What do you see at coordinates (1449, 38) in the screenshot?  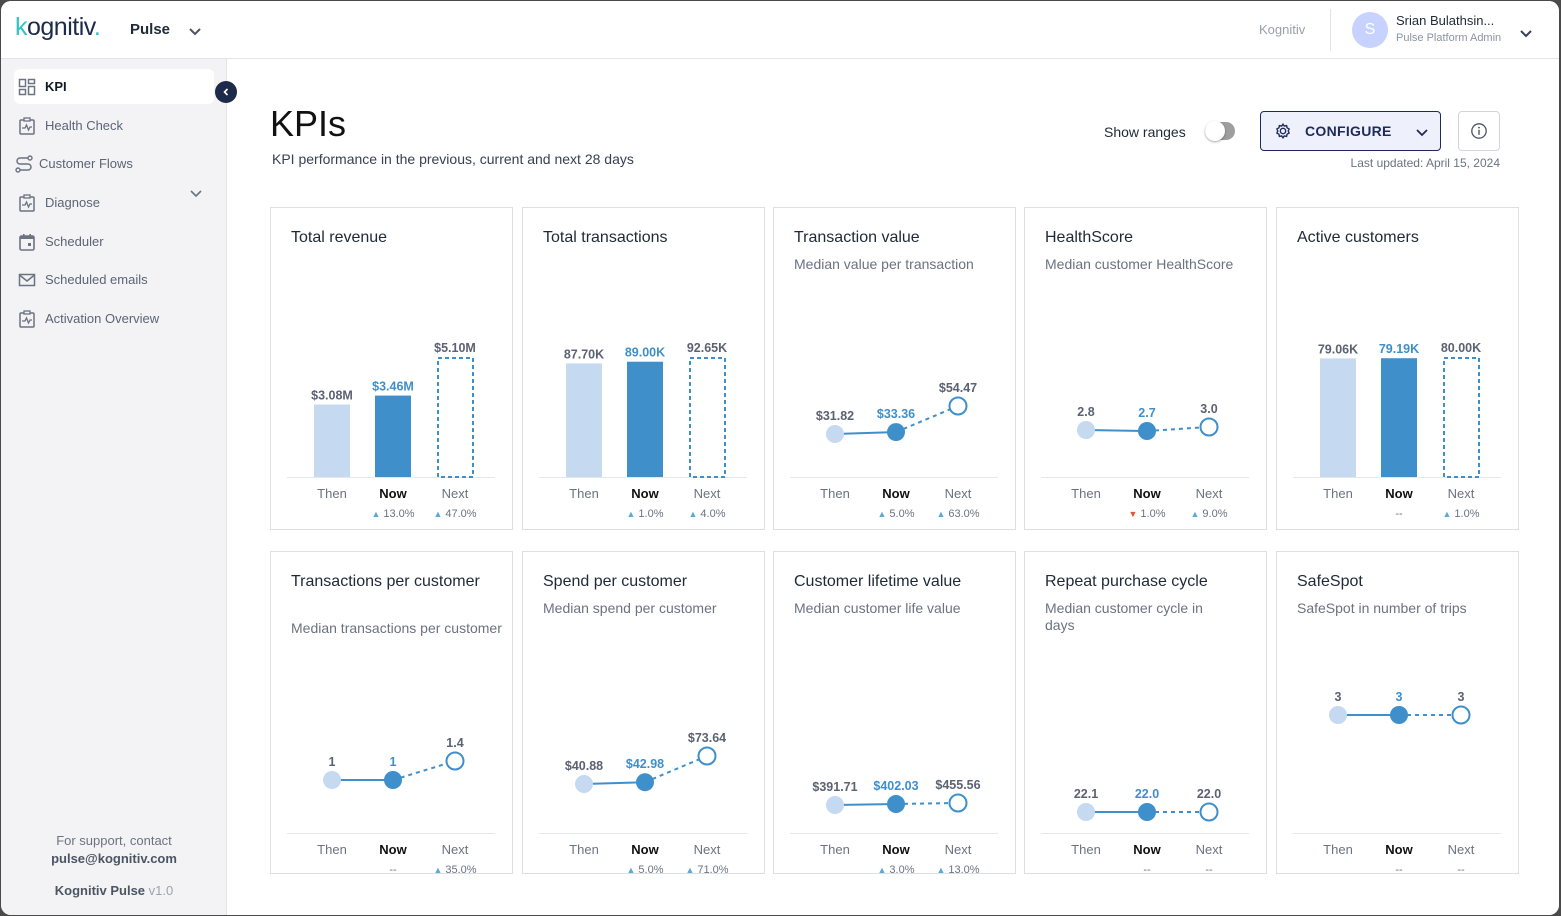 I see `user-role: Pulse Platform Admin` at bounding box center [1449, 38].